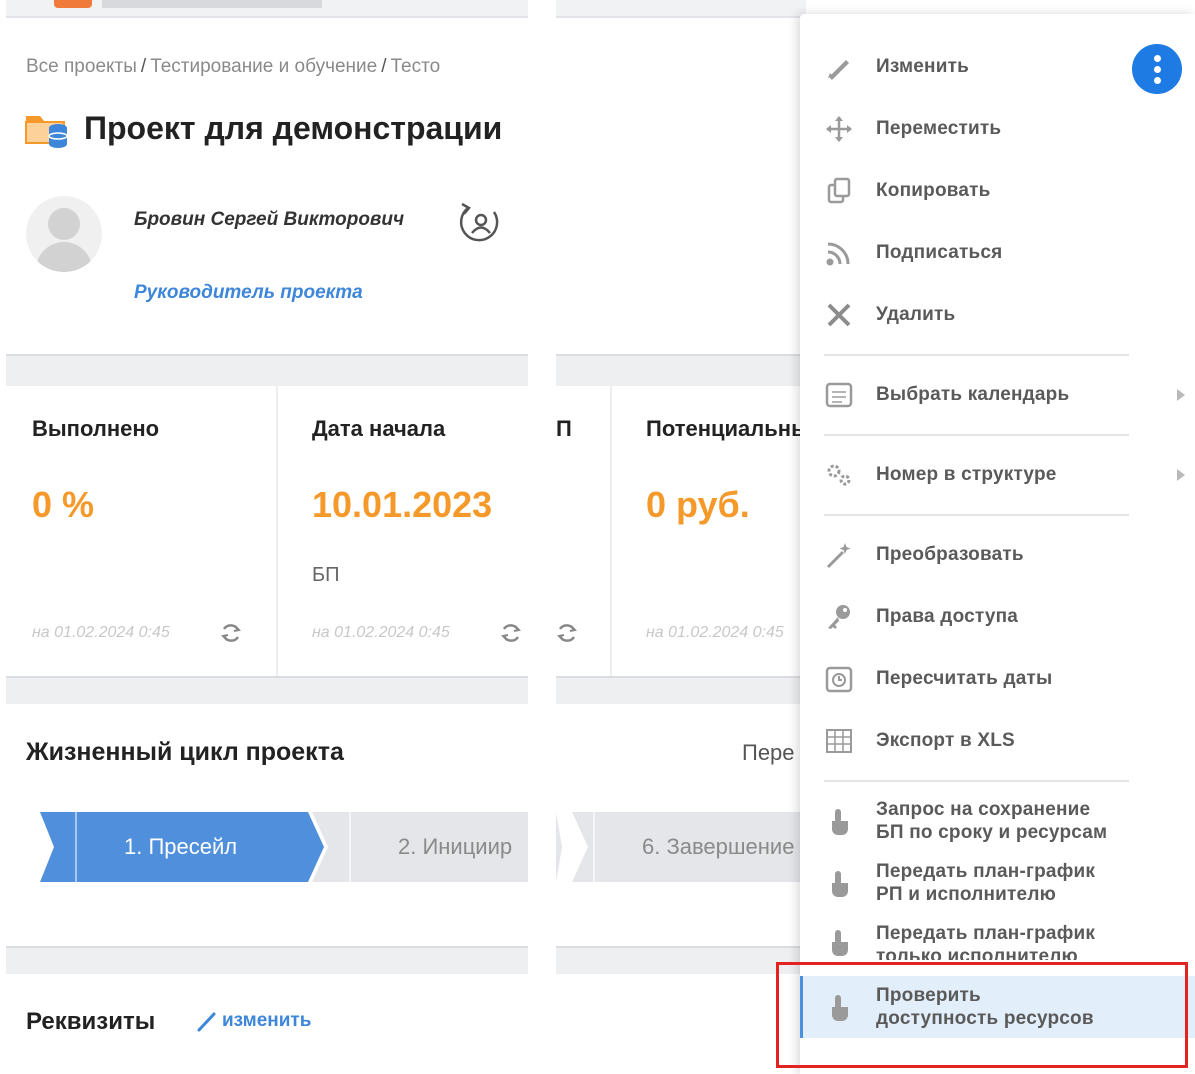  I want to click on menu-item-export-xls: Экспорт в XLS, so click(997, 741).